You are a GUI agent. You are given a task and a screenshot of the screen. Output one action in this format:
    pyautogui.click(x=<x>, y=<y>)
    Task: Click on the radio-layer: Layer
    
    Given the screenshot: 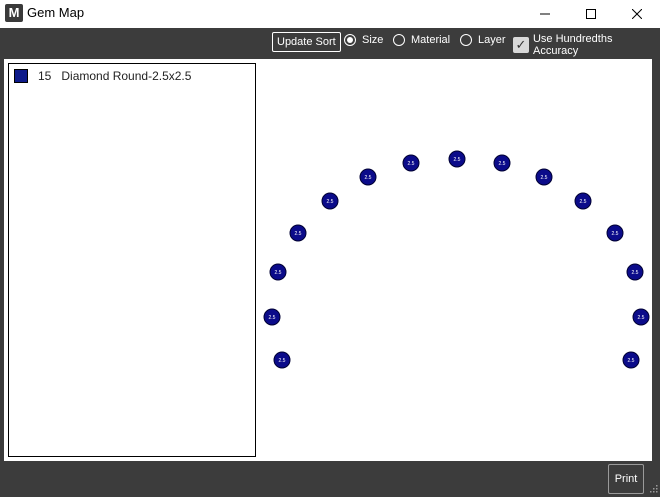 What is the action you would take?
    pyautogui.click(x=483, y=40)
    